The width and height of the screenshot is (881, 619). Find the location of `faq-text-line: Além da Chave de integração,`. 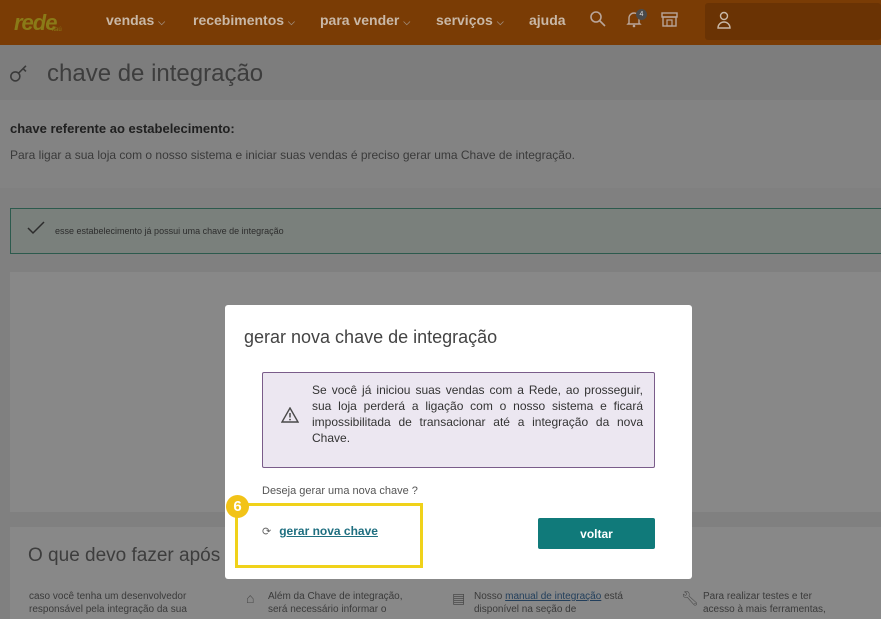

faq-text-line: Além da Chave de integração, is located at coordinates (335, 596).